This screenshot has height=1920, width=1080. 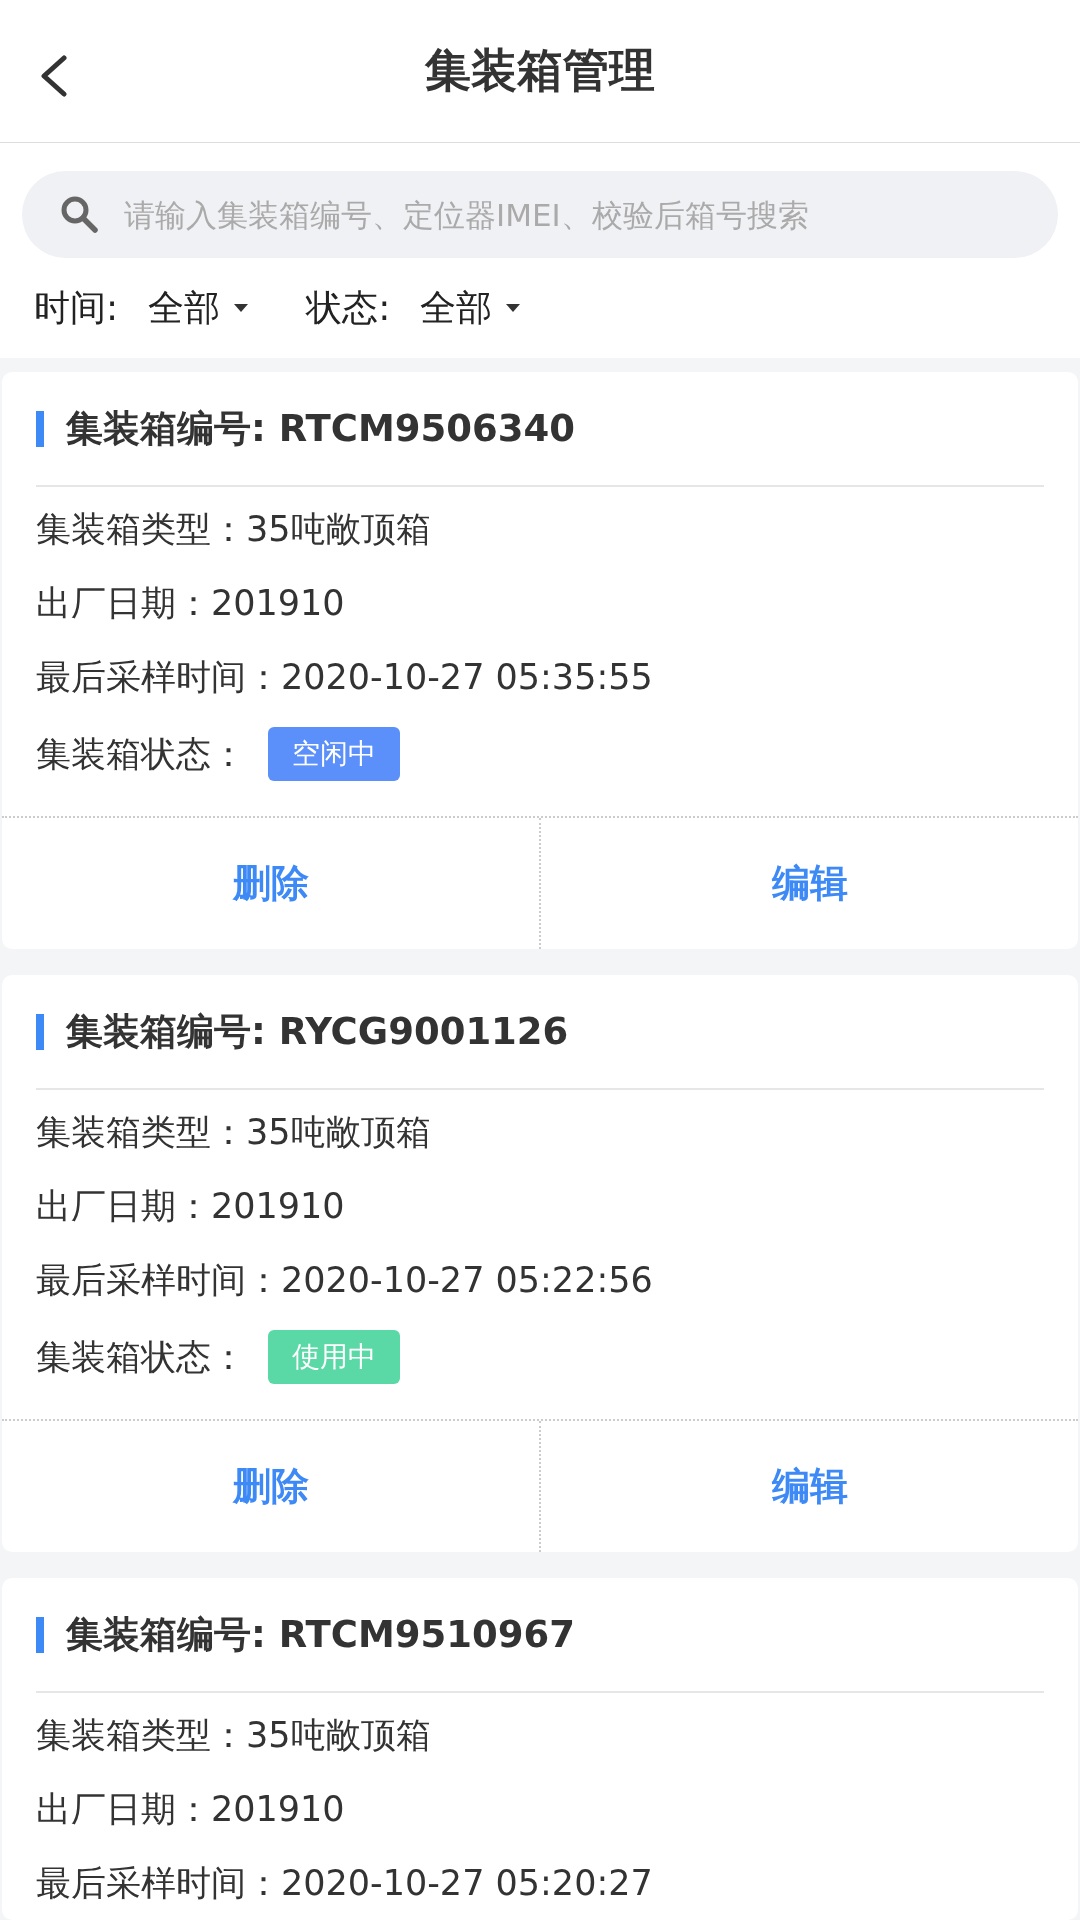 What do you see at coordinates (540, 214) in the screenshot?
I see `search-field: 请输入集装箱编号、定位器IMEI、校验后箱号搜索` at bounding box center [540, 214].